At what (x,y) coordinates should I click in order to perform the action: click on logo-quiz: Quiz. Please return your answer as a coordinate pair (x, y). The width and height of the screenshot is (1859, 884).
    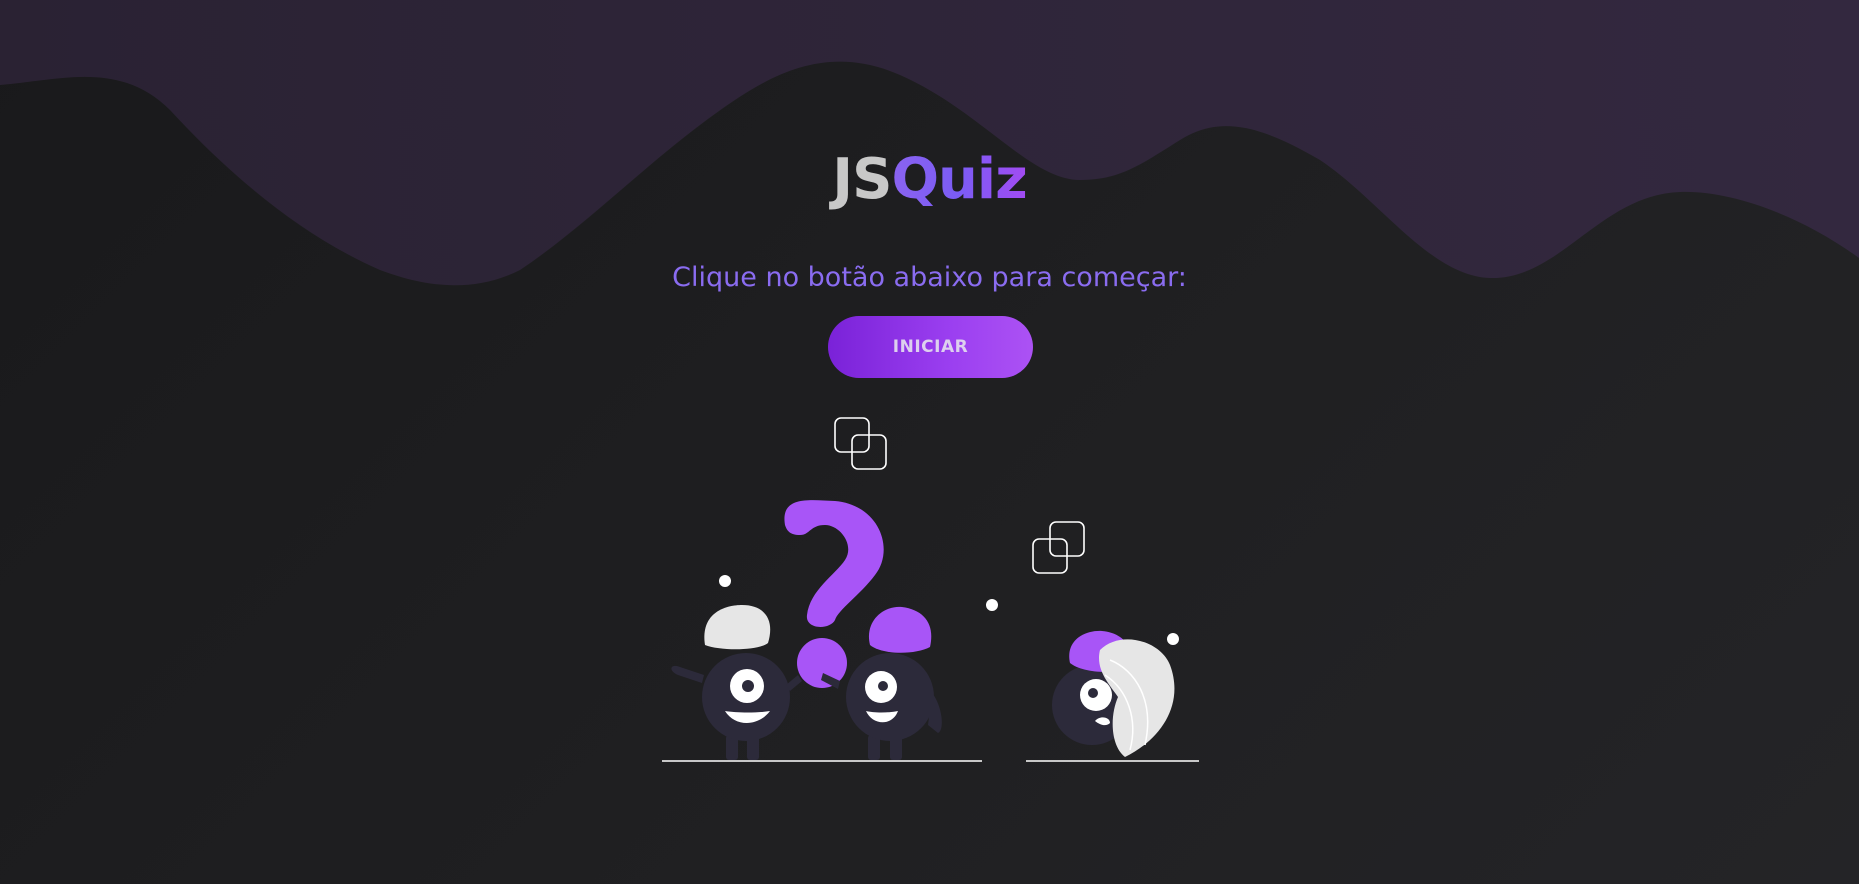
    Looking at the image, I should click on (959, 179).